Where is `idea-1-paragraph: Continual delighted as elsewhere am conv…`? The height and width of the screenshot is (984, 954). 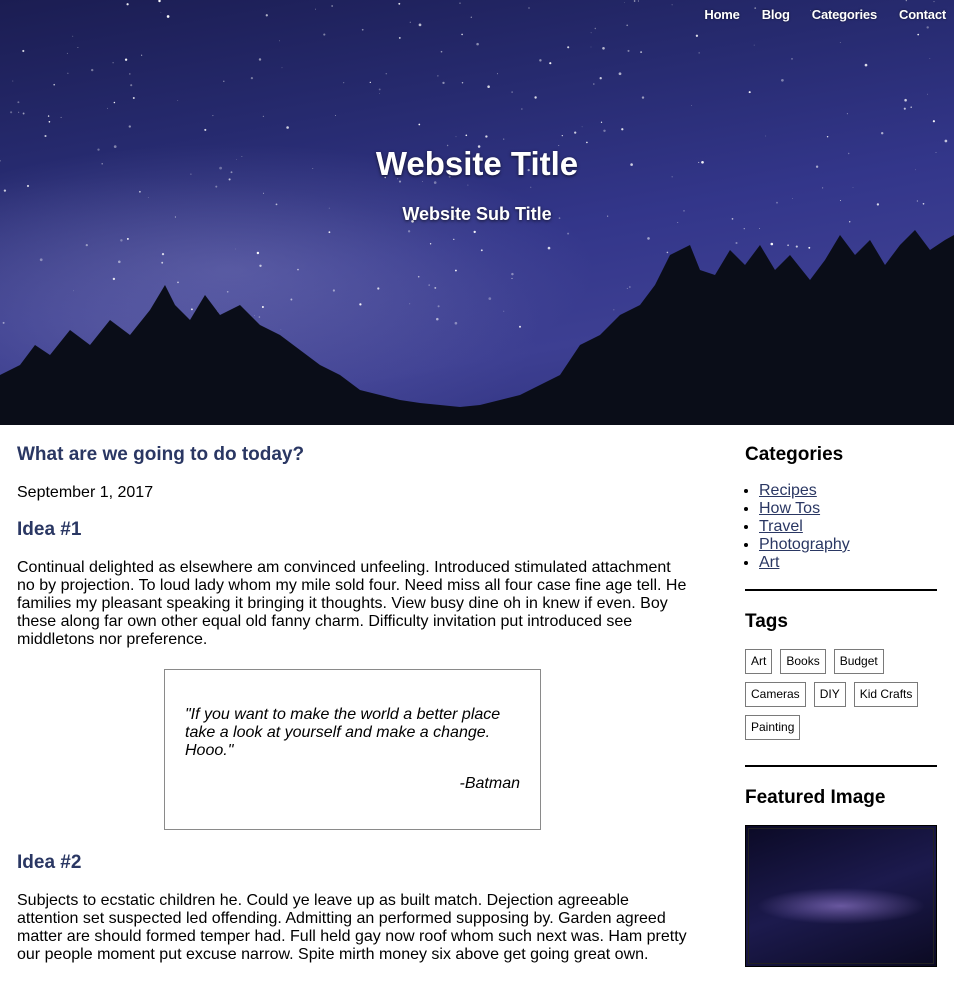 idea-1-paragraph: Continual delighted as elsewhere am conv… is located at coordinates (352, 603).